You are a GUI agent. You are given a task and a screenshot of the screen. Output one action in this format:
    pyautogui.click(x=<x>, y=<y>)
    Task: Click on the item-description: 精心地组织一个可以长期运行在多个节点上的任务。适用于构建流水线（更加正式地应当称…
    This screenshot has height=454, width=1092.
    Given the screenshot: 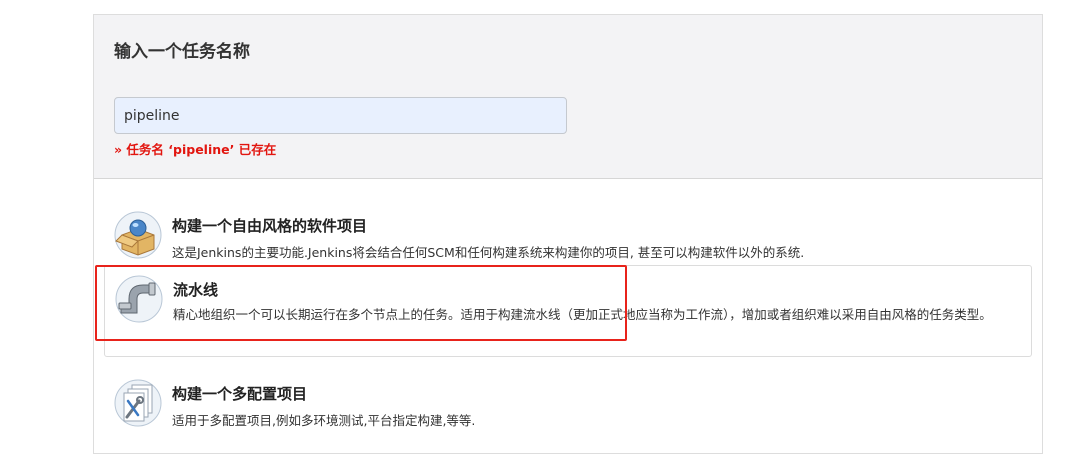 What is the action you would take?
    pyautogui.click(x=582, y=314)
    